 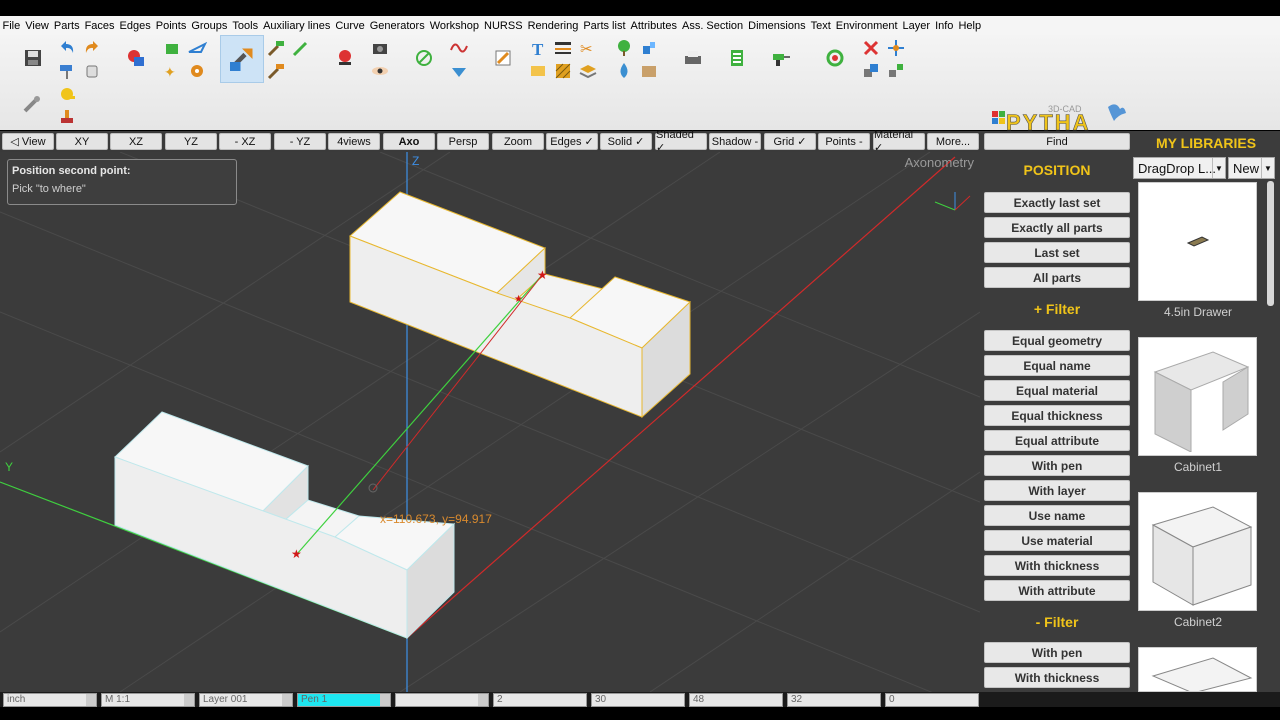 What do you see at coordinates (737, 58) in the screenshot?
I see `spreadsheet-icon` at bounding box center [737, 58].